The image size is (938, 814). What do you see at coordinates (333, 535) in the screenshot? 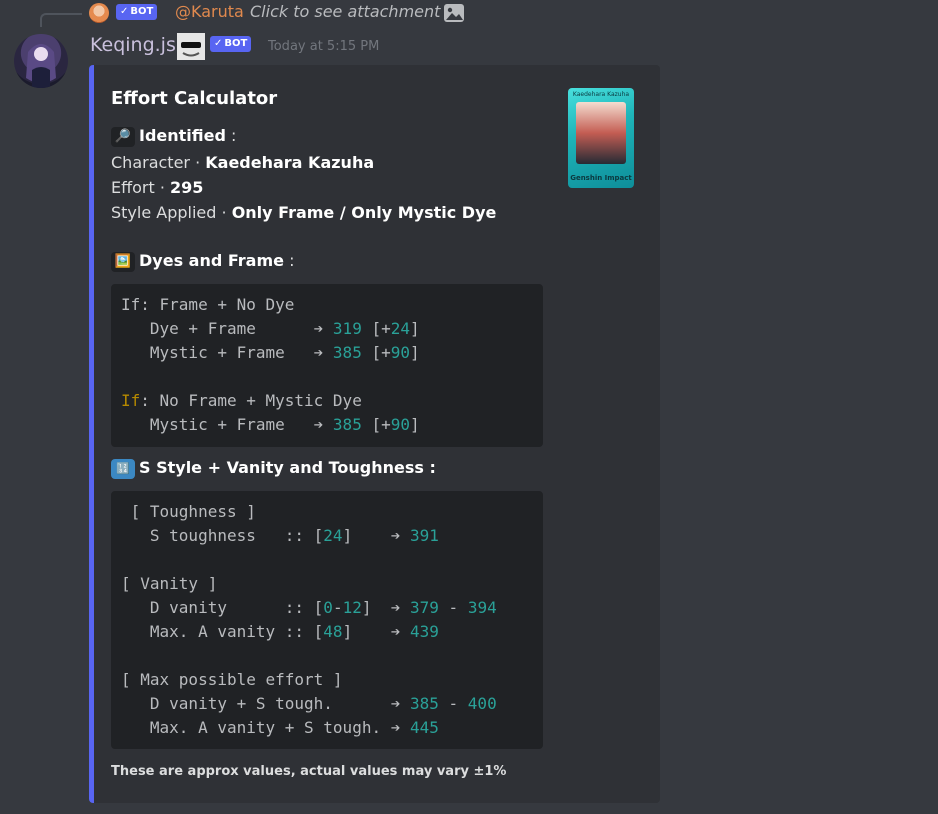
I see `row-range: 24` at bounding box center [333, 535].